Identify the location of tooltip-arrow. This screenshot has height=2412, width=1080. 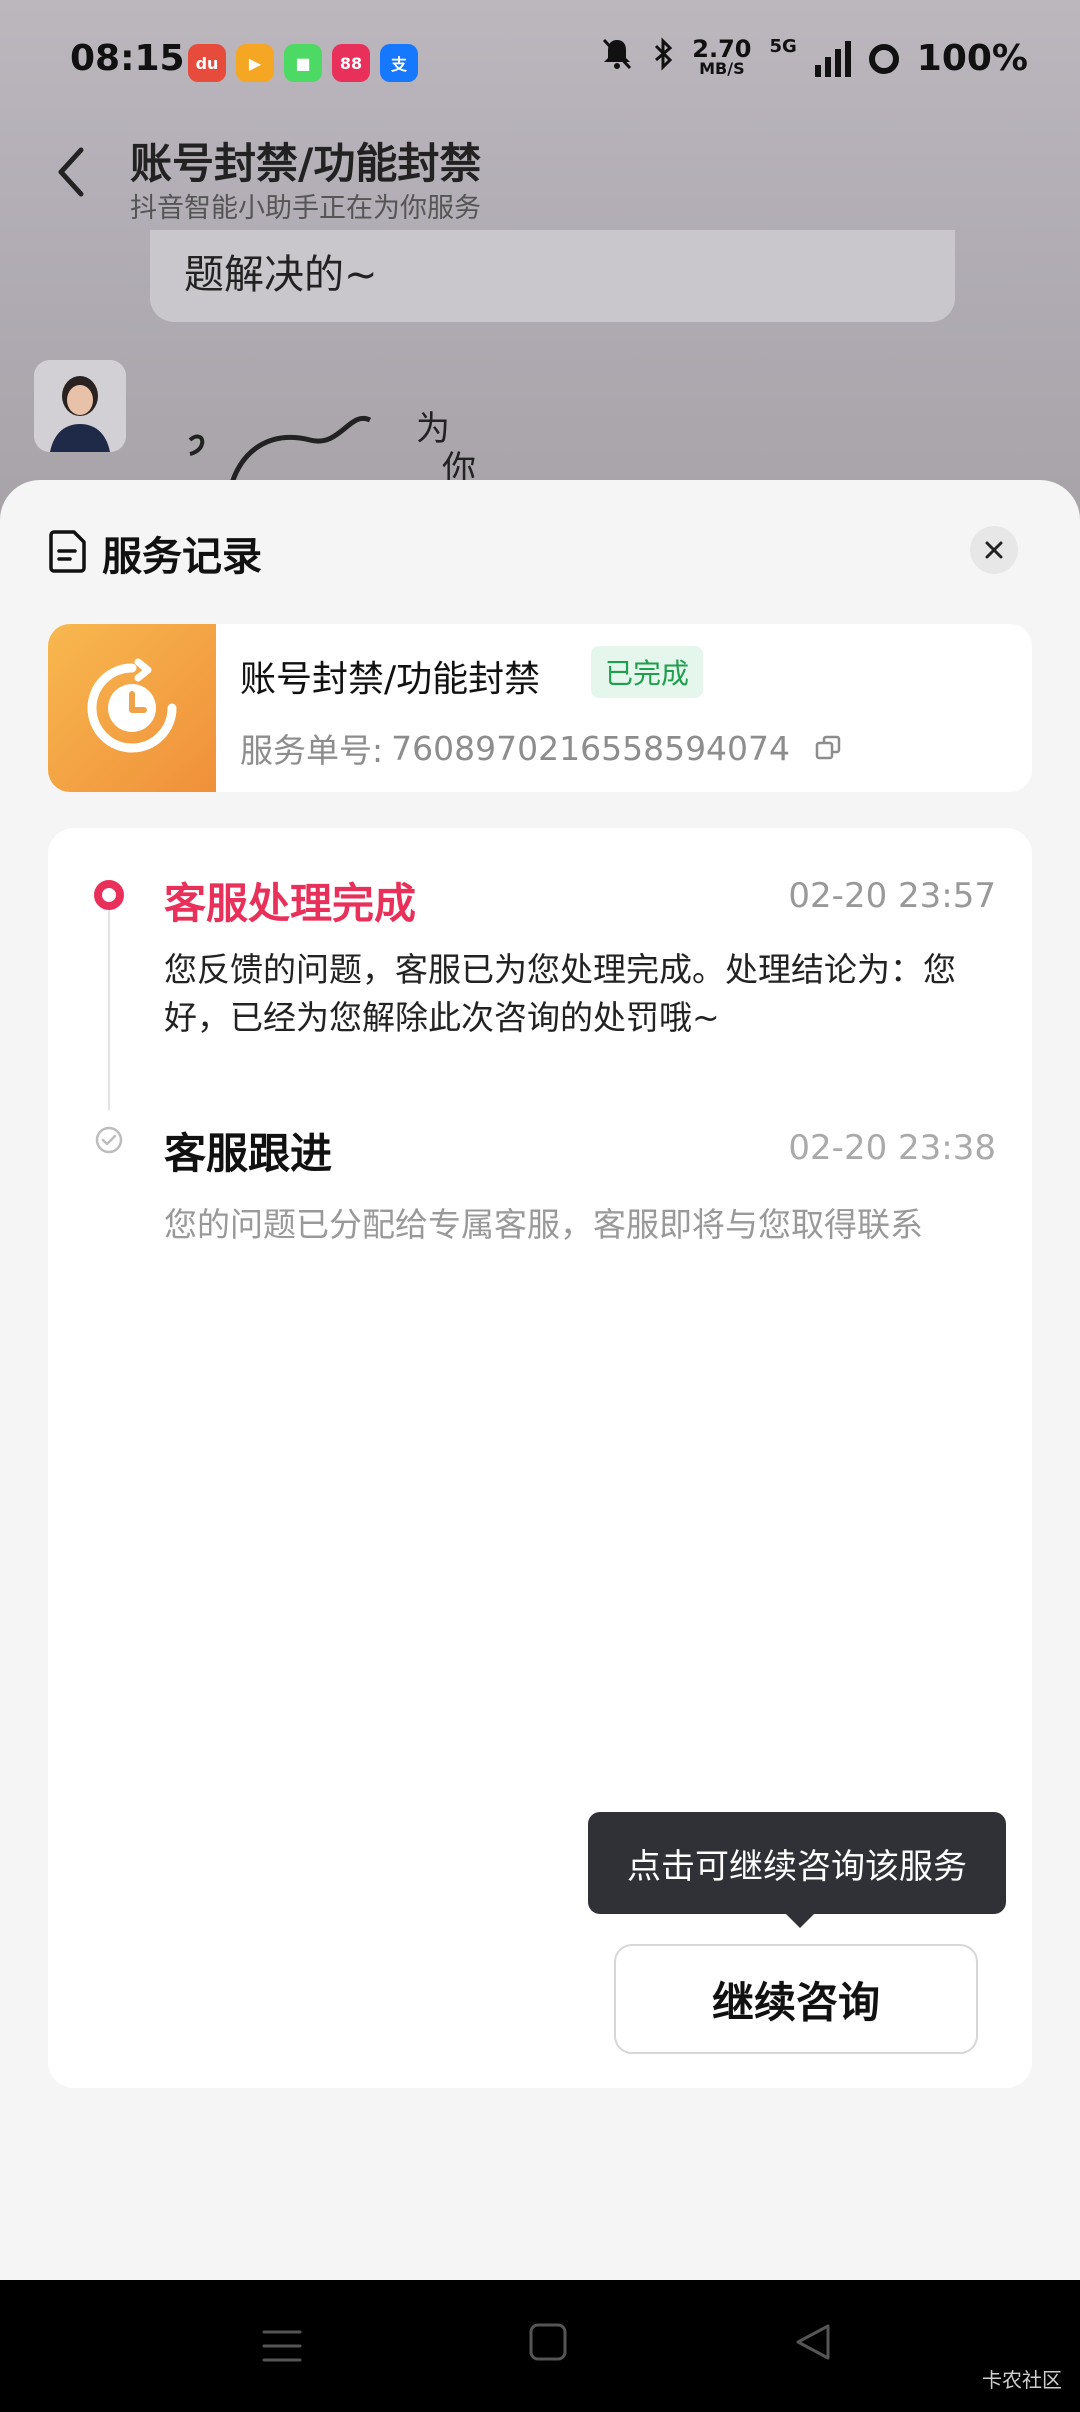
(800, 1921).